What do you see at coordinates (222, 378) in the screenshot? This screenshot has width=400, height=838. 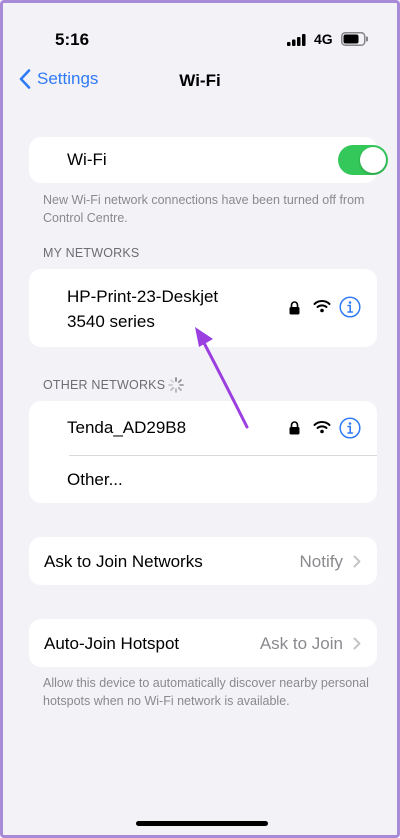 I see `annotation-arrow-icon` at bounding box center [222, 378].